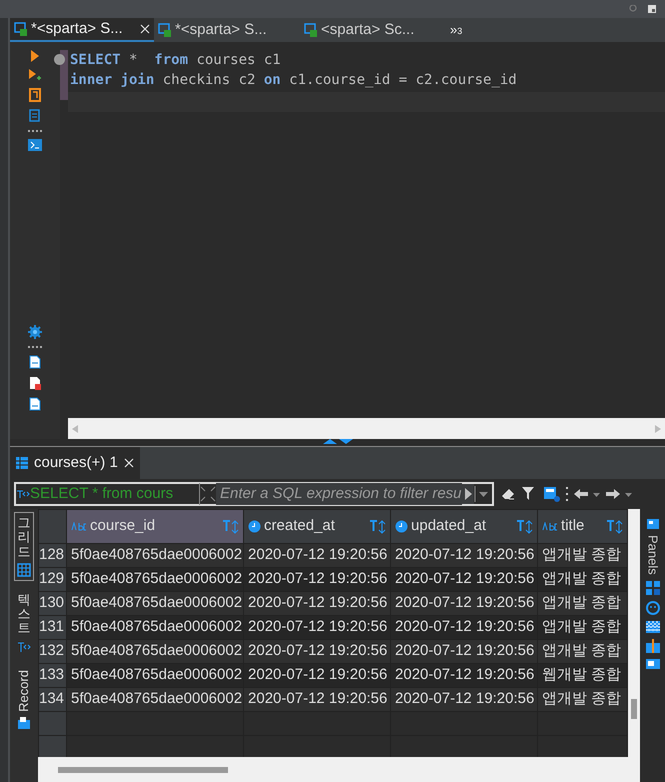 The height and width of the screenshot is (782, 665). What do you see at coordinates (653, 587) in the screenshot?
I see `grid-panel-icon` at bounding box center [653, 587].